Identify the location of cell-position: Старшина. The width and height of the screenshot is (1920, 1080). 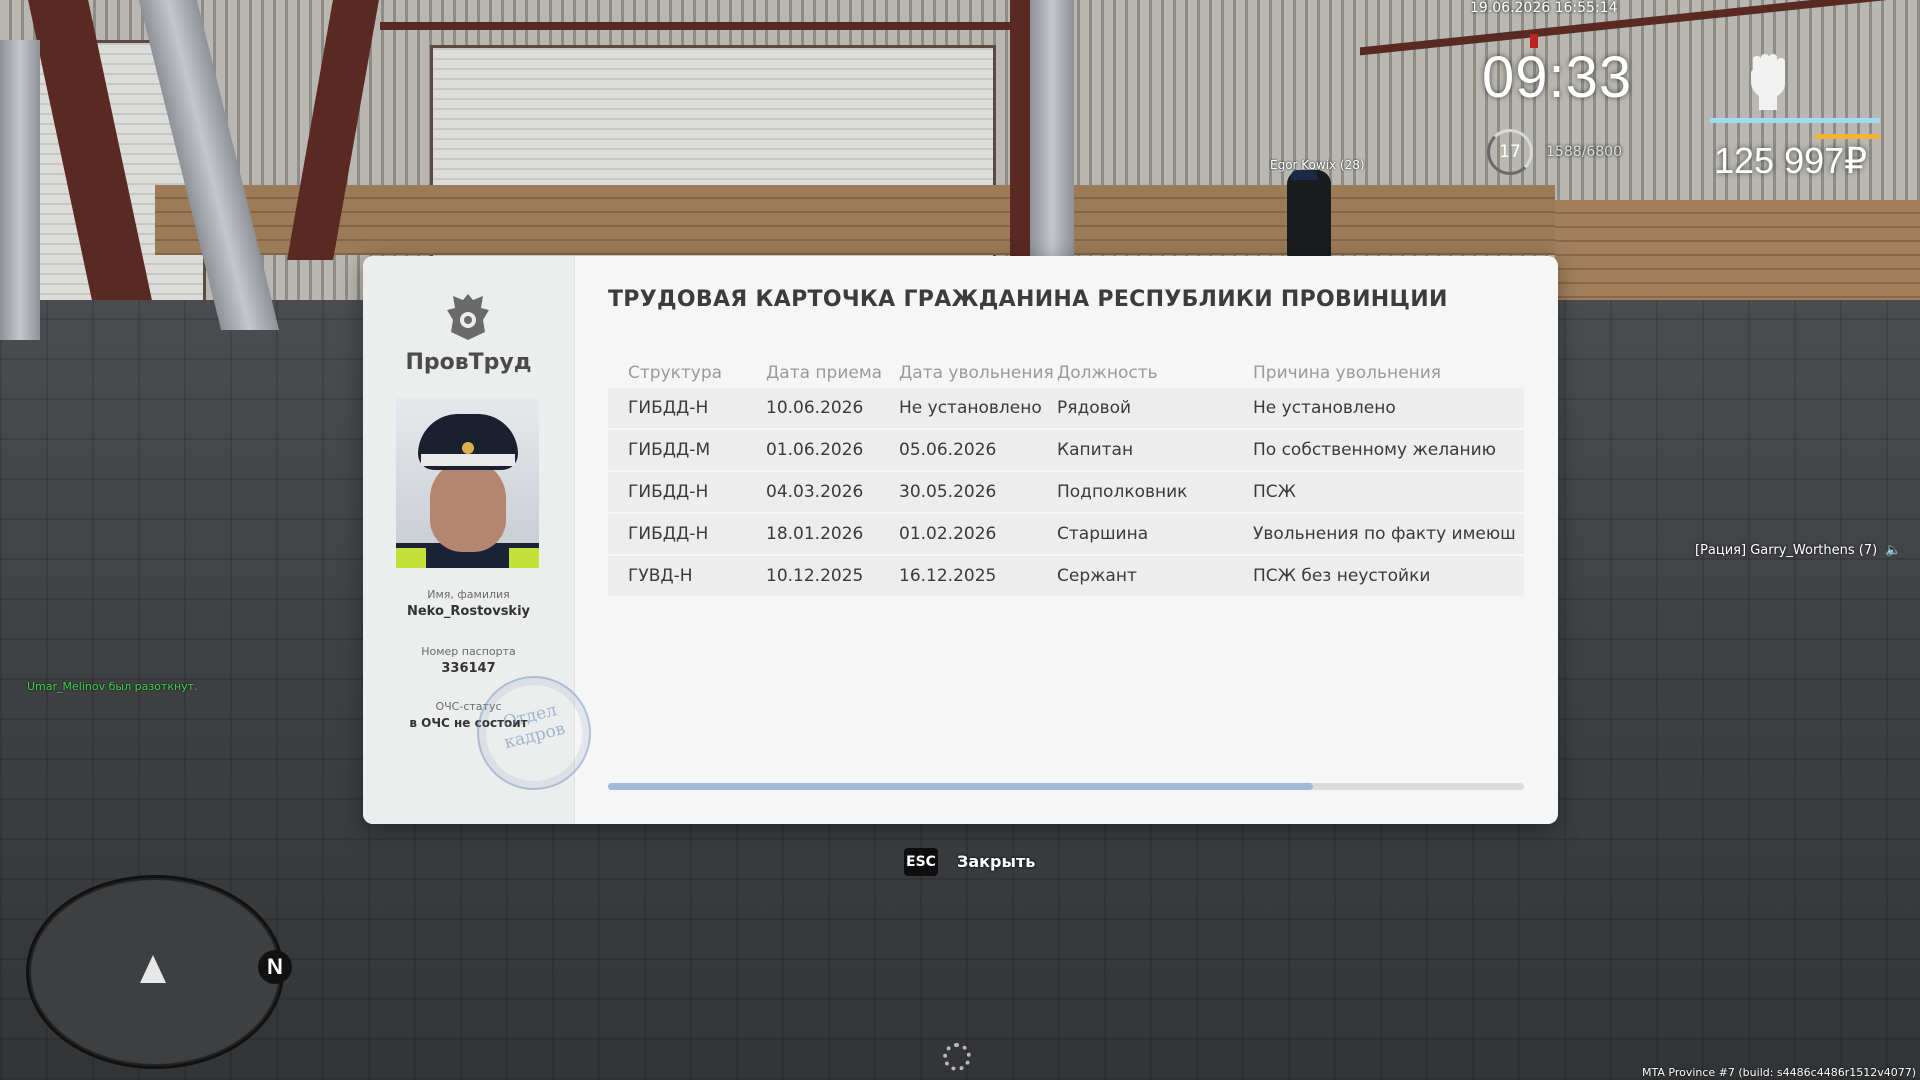
(1103, 534).